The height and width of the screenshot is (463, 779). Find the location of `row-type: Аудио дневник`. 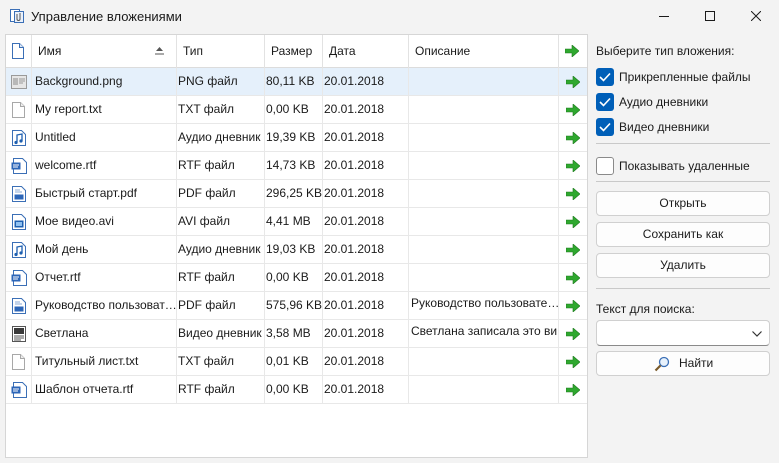

row-type: Аудио дневник is located at coordinates (221, 137).